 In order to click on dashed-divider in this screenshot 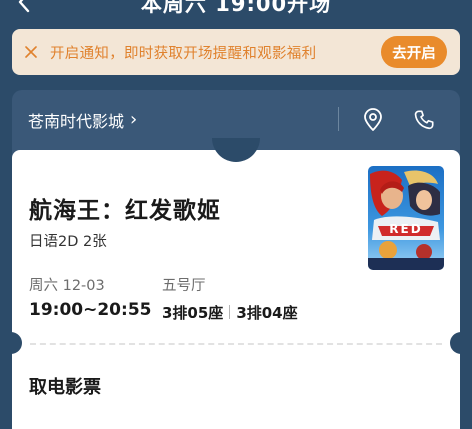, I will do `click(236, 344)`.